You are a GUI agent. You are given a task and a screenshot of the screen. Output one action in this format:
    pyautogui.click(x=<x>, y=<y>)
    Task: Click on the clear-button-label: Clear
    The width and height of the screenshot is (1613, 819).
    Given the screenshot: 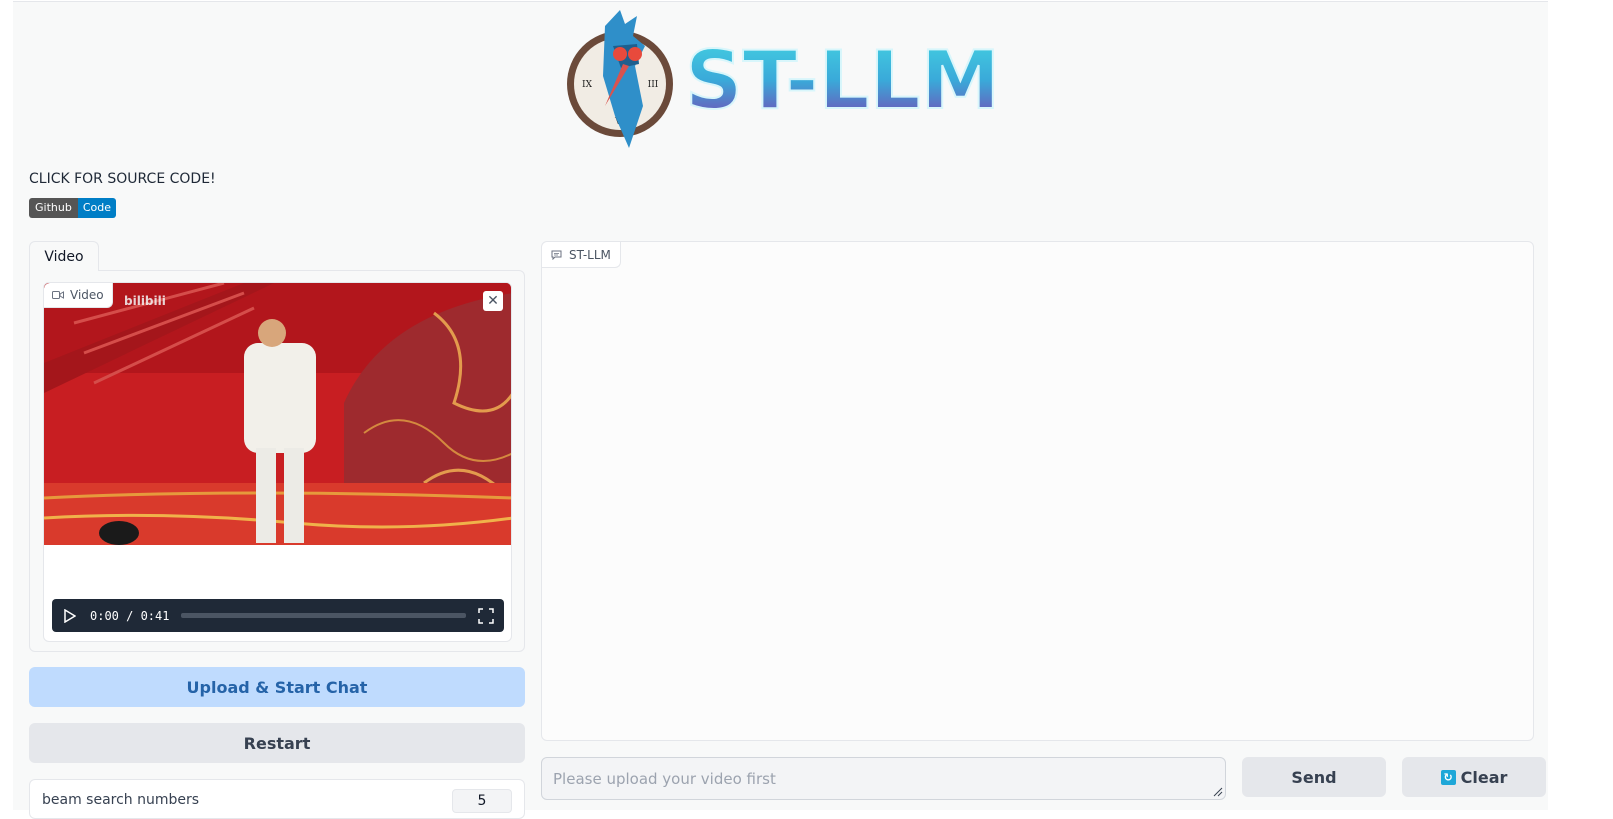 What is the action you would take?
    pyautogui.click(x=1484, y=777)
    